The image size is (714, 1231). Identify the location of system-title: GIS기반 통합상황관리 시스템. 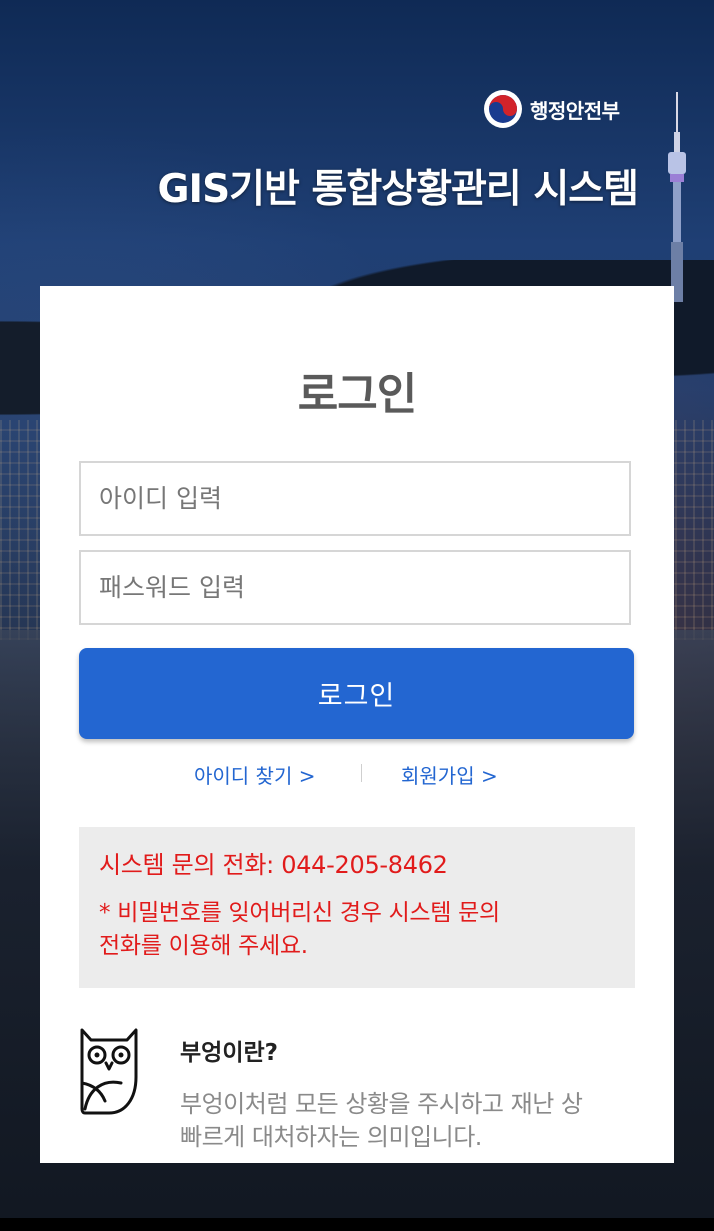
(398, 189).